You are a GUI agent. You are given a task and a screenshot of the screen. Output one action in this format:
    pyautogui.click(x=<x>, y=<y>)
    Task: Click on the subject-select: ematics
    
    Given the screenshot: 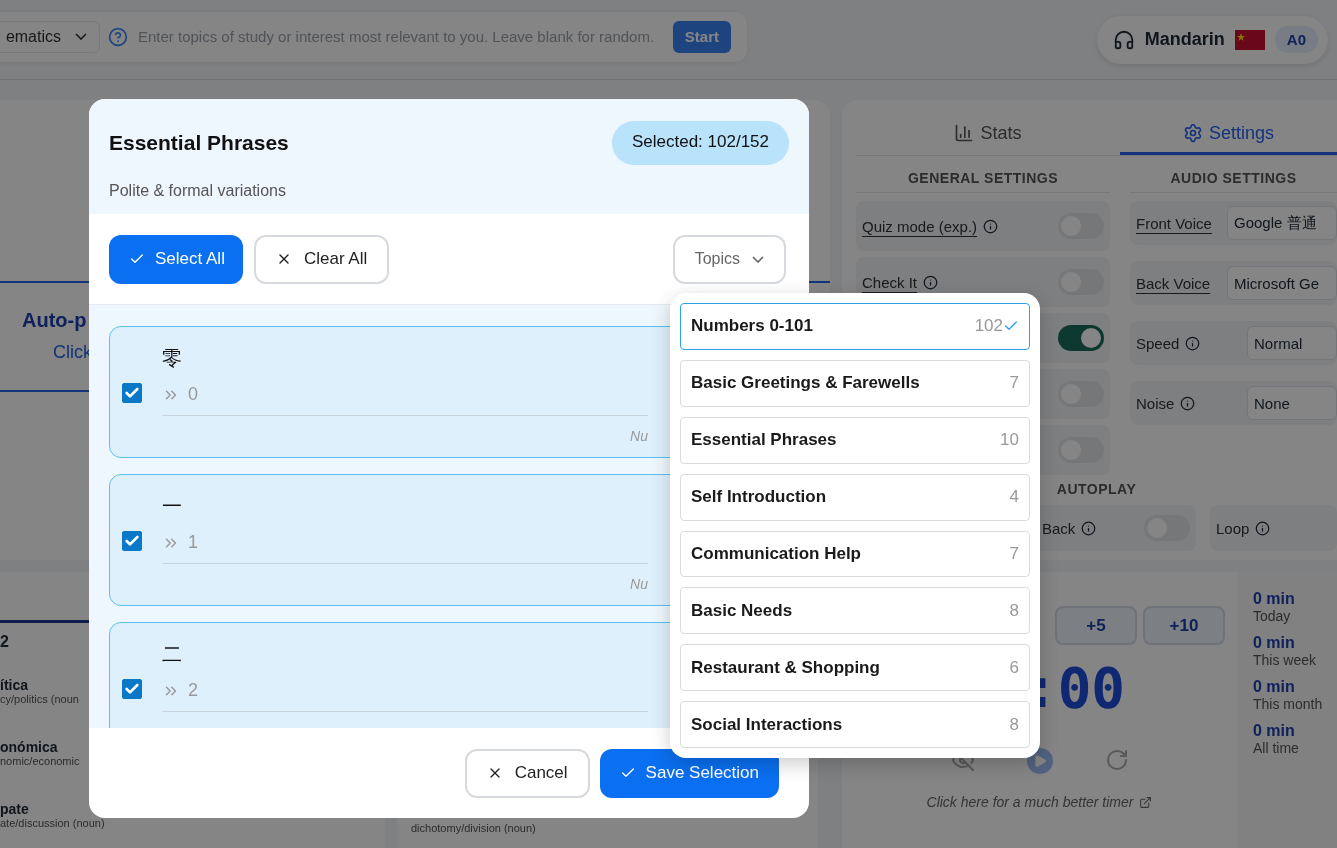 What is the action you would take?
    pyautogui.click(x=50, y=36)
    